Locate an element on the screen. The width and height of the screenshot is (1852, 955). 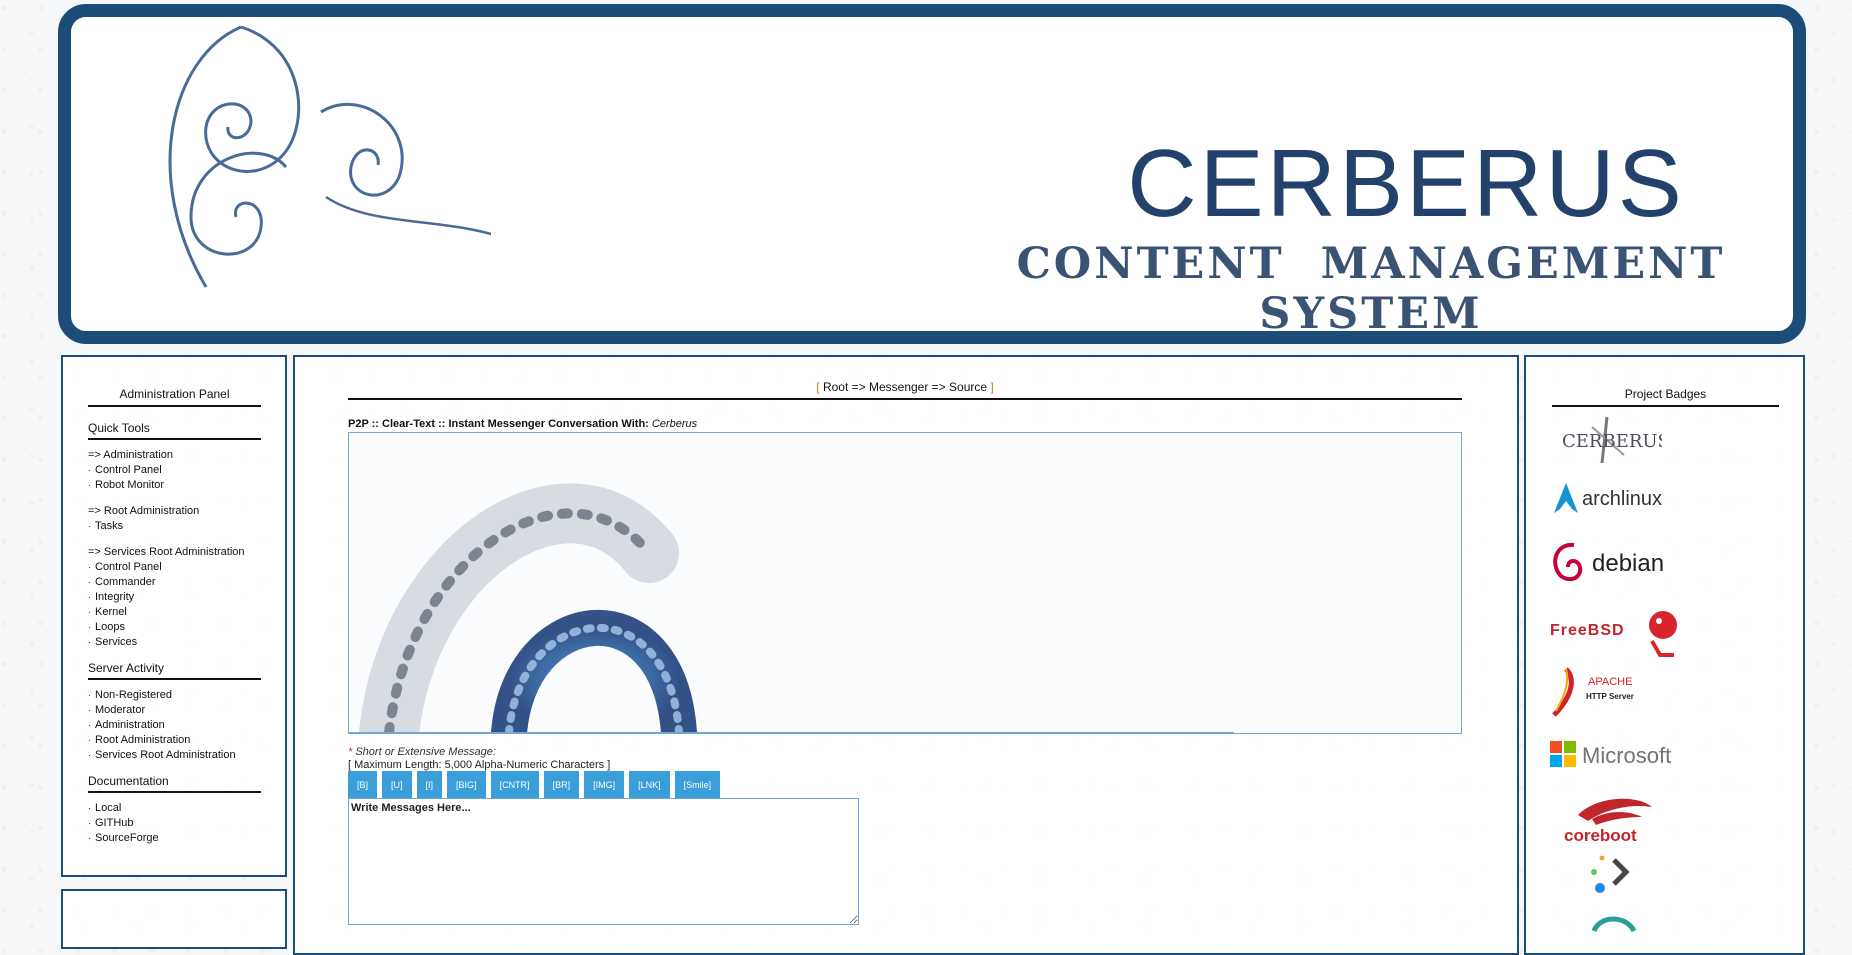
doc-link-github: · GITHub is located at coordinates (174, 823).